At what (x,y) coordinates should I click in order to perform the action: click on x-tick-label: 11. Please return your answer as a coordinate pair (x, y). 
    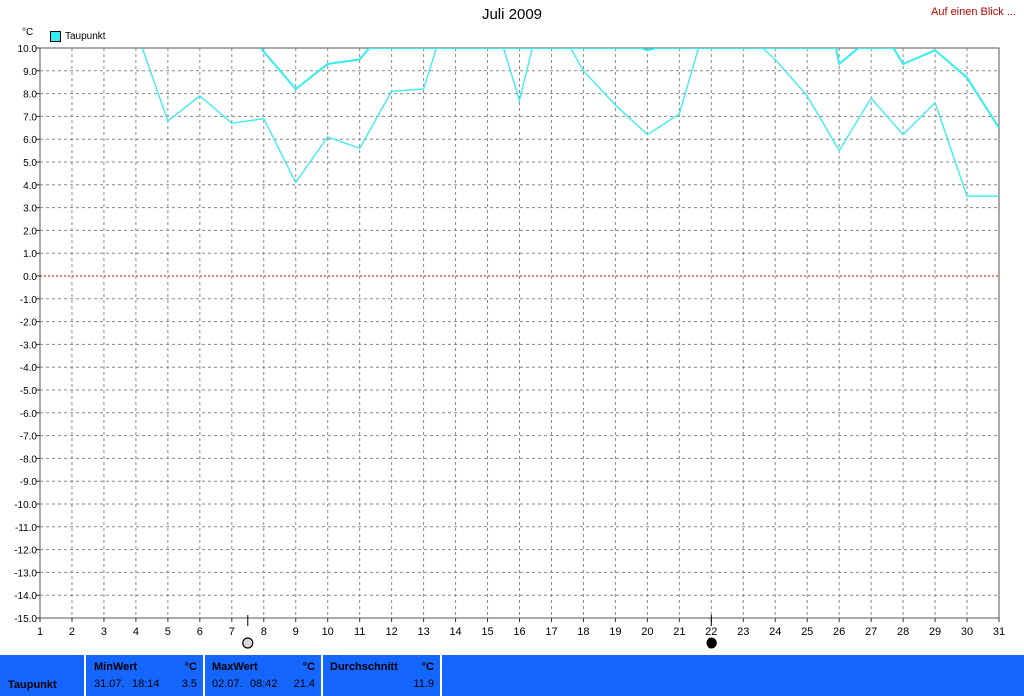
    Looking at the image, I should click on (359, 632).